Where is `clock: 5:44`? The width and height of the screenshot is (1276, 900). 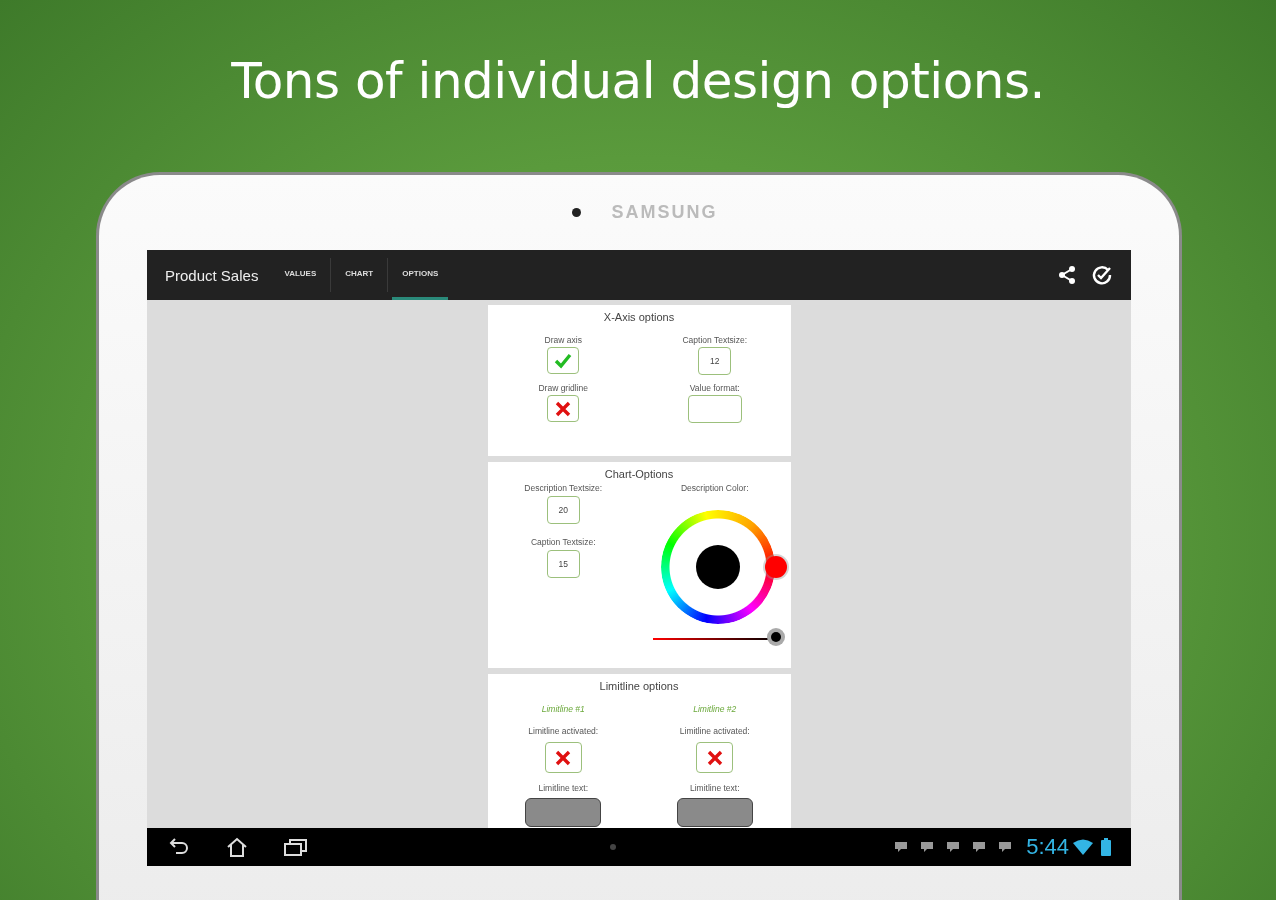 clock: 5:44 is located at coordinates (1047, 847).